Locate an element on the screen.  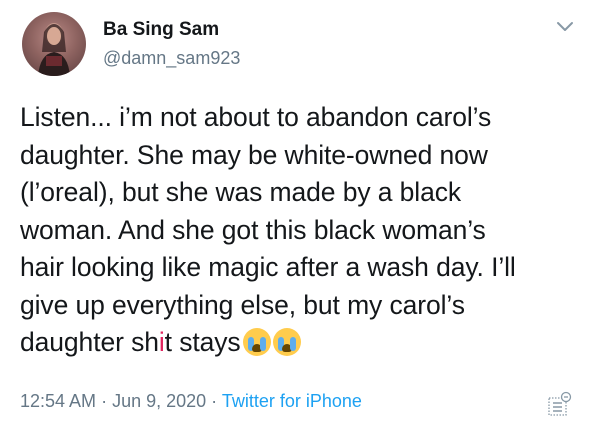
chevron-down-icon is located at coordinates (565, 27).